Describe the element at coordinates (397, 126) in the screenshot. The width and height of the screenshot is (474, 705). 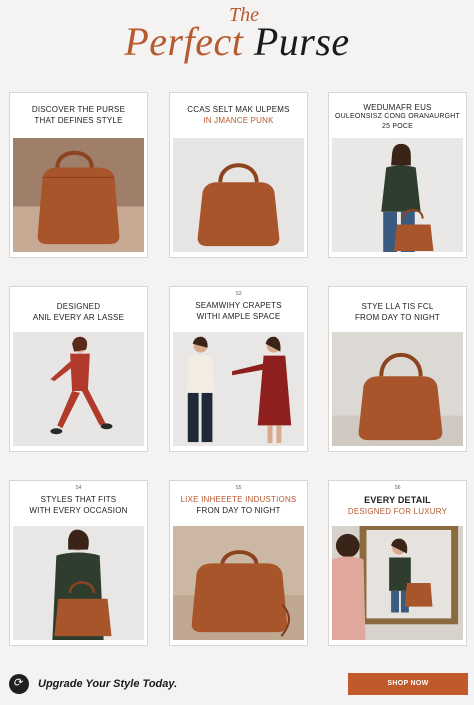
I see `card-caption-line3: 25 POCE` at that location.